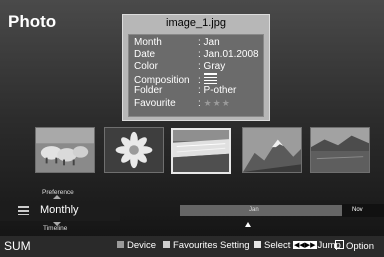  Describe the element at coordinates (59, 210) in the screenshot. I see `sort-current-value: Monthly` at that location.